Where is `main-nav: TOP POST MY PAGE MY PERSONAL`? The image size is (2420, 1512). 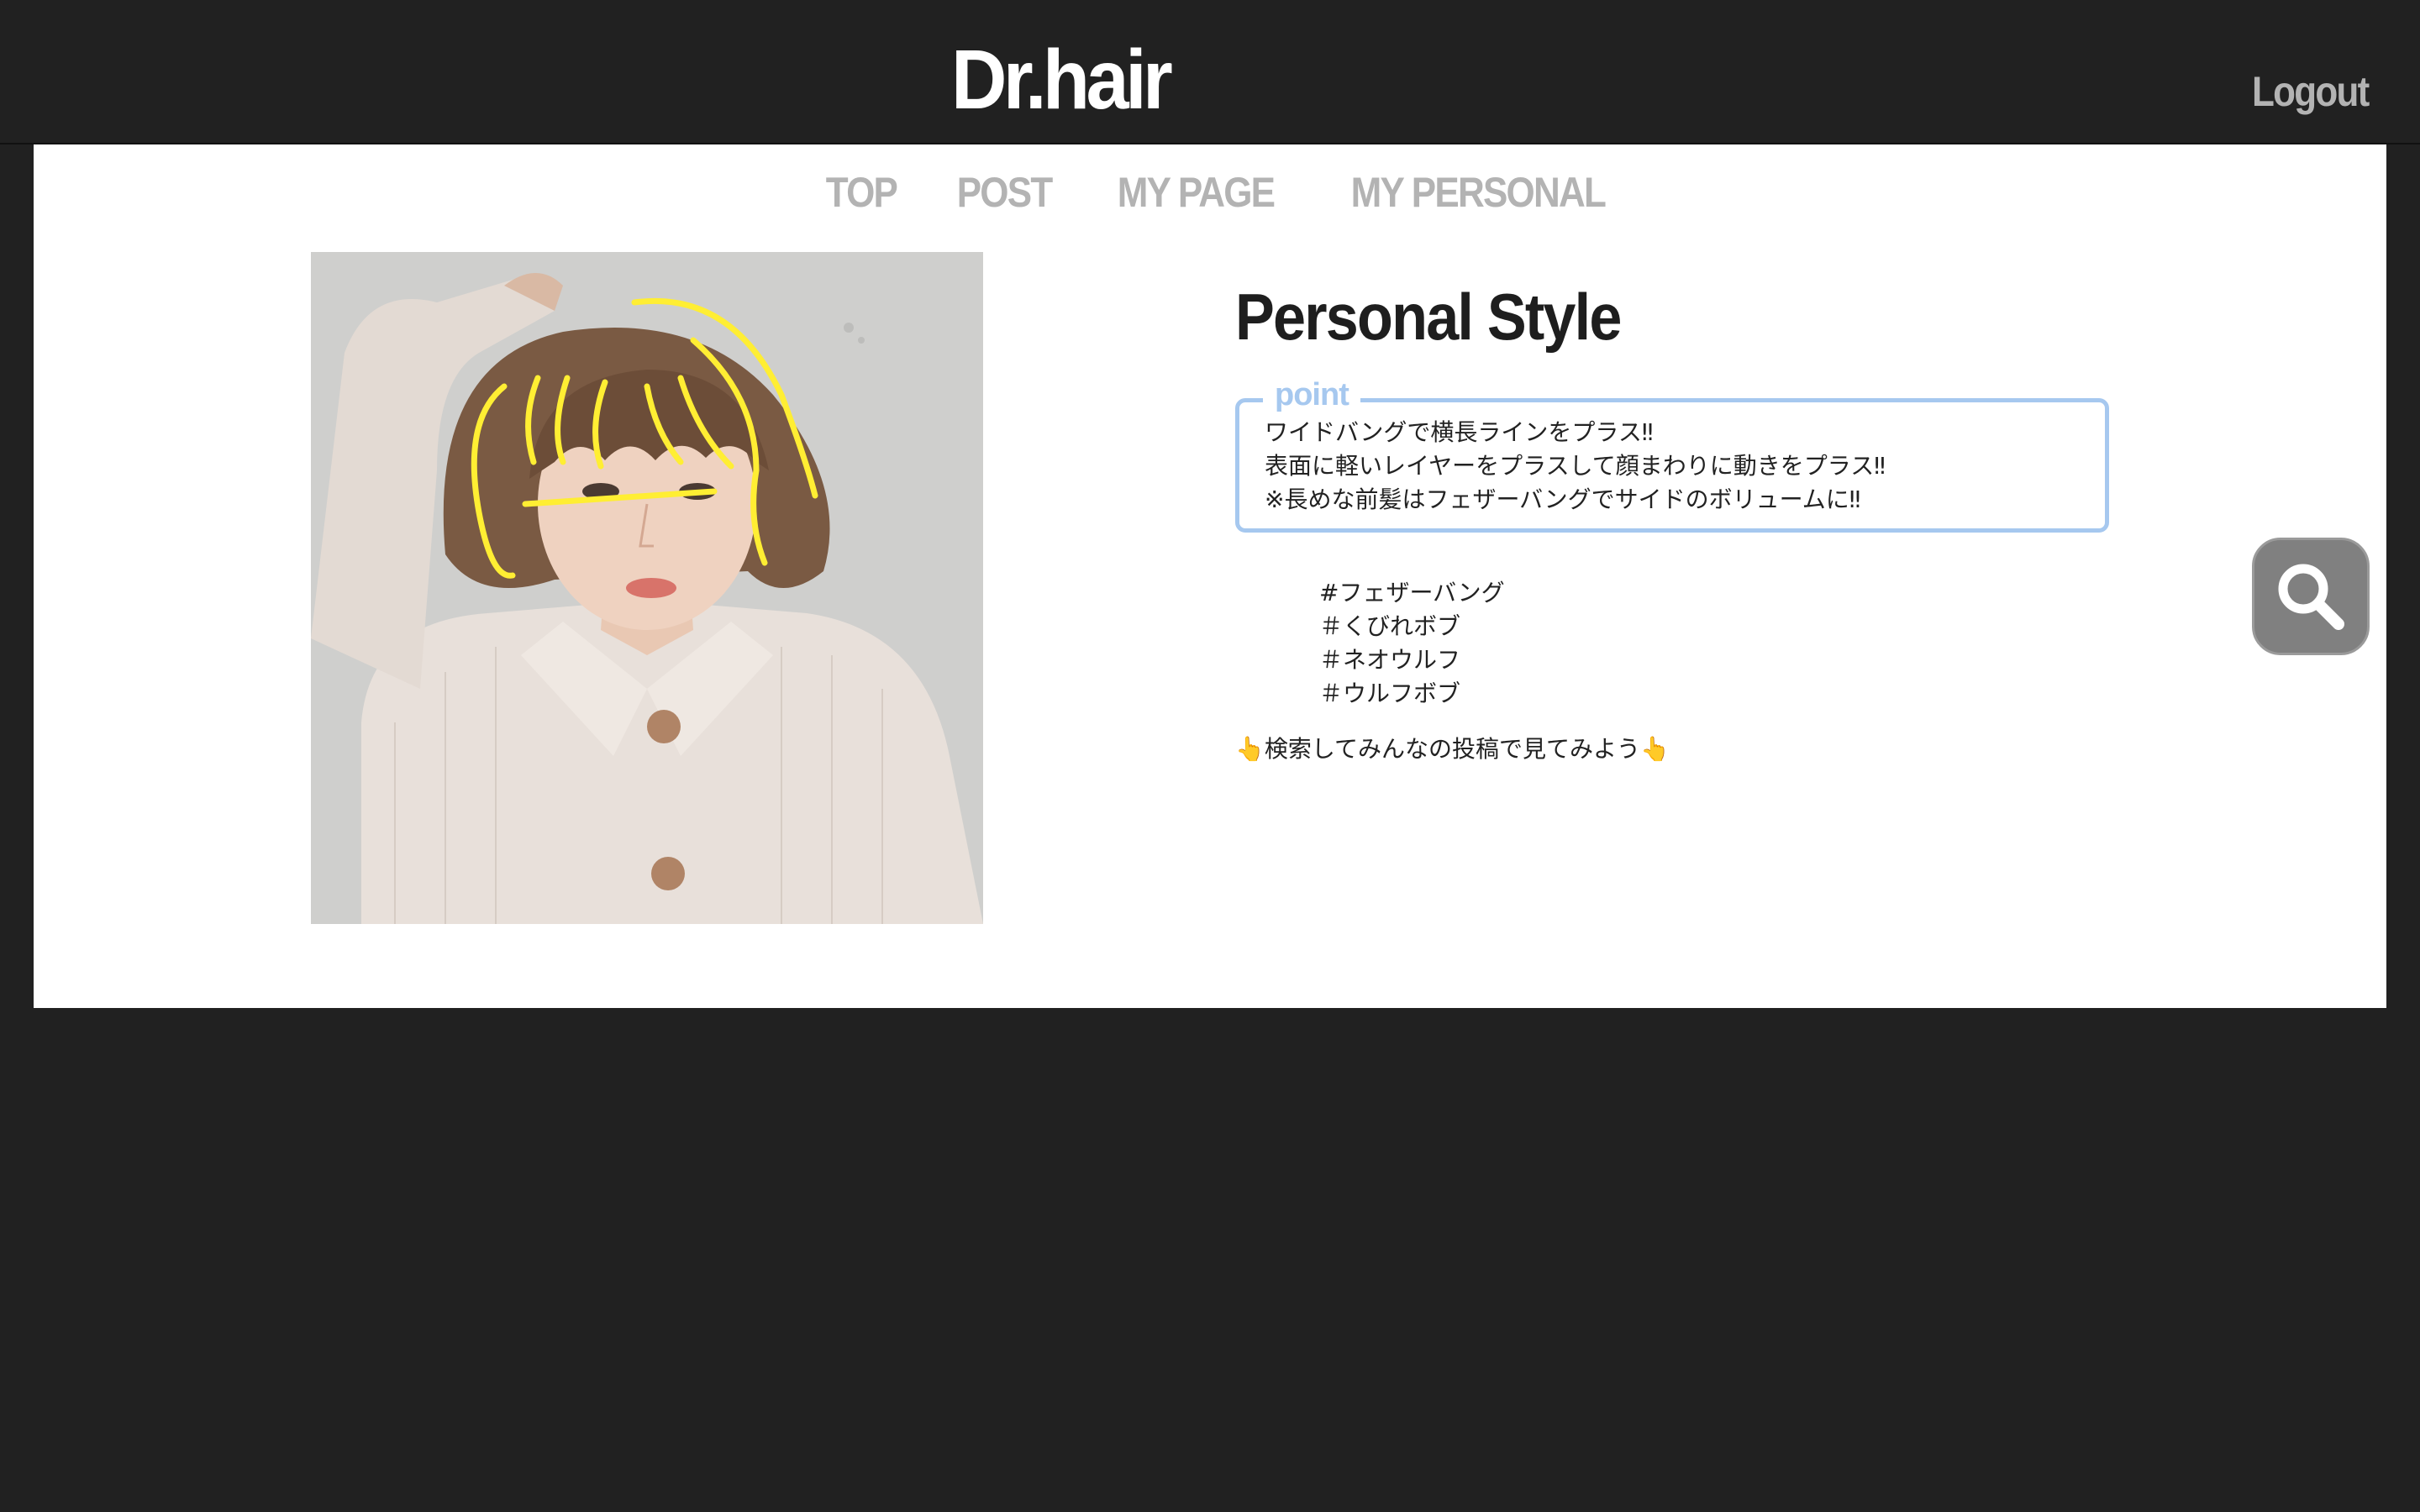 main-nav: TOP POST MY PAGE MY PERSONAL is located at coordinates (1210, 197).